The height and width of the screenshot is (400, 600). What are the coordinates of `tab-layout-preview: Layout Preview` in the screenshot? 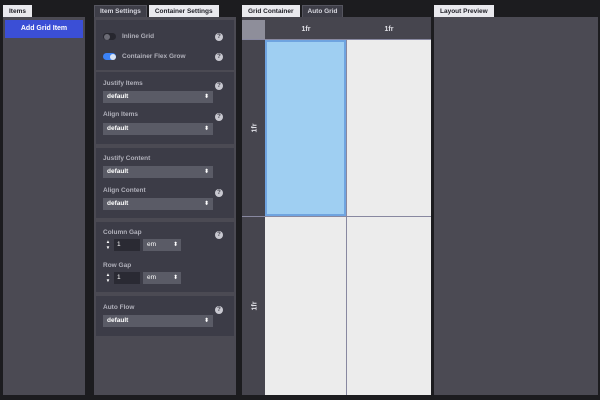 It's located at (464, 11).